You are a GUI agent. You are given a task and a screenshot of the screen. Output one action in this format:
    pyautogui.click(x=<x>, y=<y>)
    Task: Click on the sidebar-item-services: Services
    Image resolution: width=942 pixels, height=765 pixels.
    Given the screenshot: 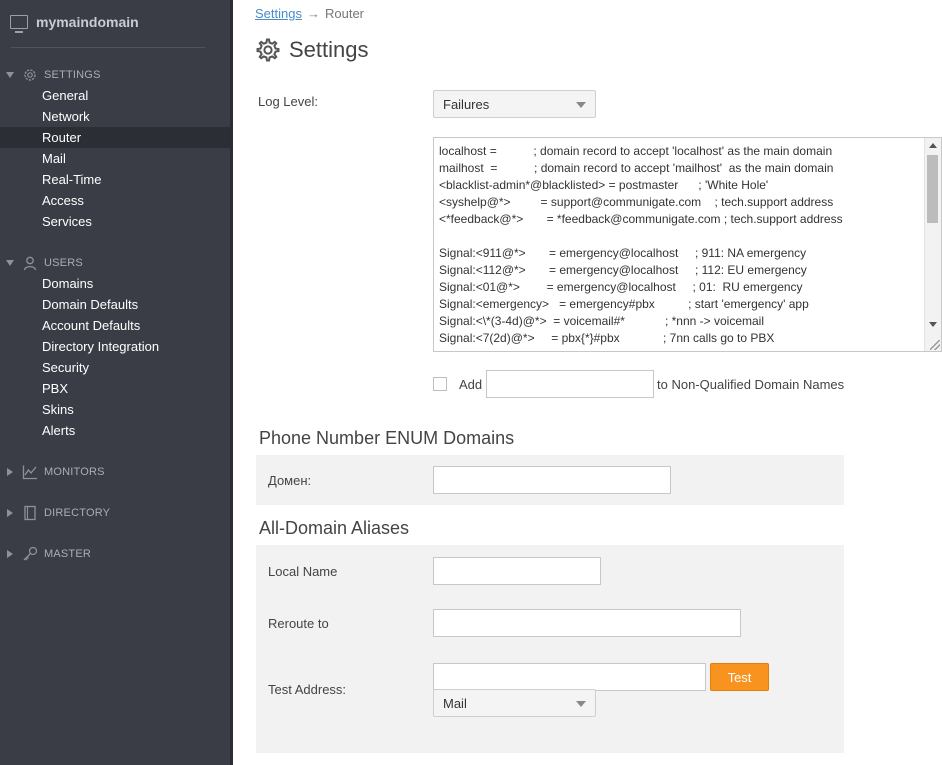 What is the action you would take?
    pyautogui.click(x=115, y=221)
    